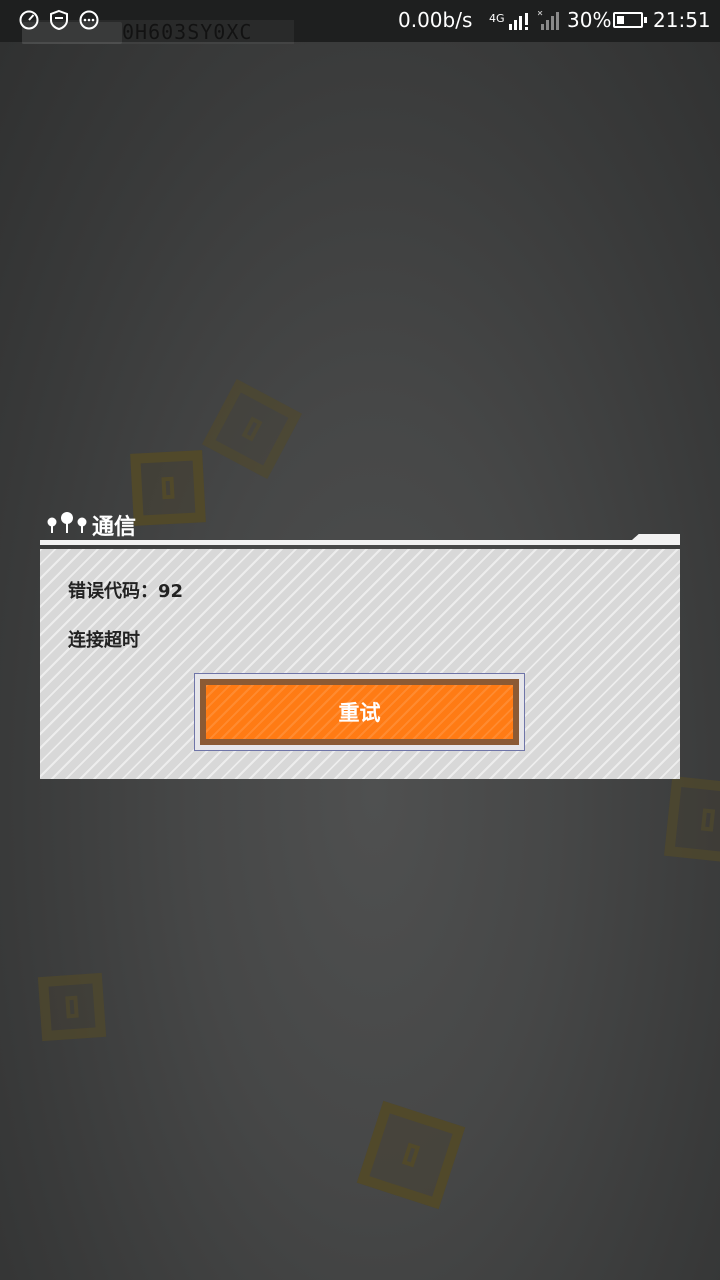 The width and height of the screenshot is (720, 1280). What do you see at coordinates (104, 640) in the screenshot?
I see `error-message: 连接超时` at bounding box center [104, 640].